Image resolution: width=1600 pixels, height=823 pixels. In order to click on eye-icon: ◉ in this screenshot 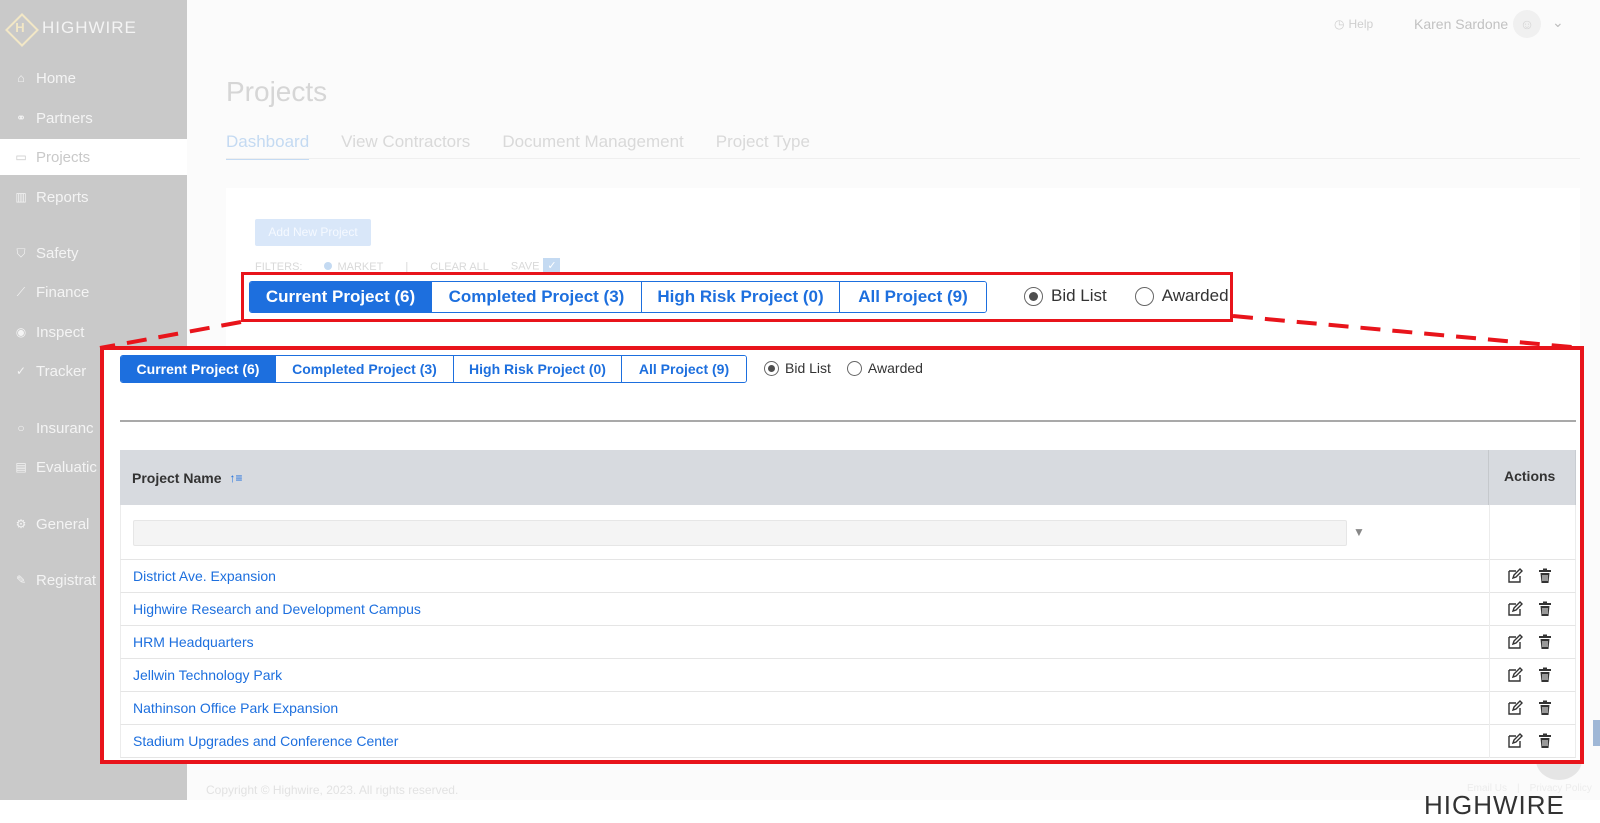, I will do `click(21, 332)`.